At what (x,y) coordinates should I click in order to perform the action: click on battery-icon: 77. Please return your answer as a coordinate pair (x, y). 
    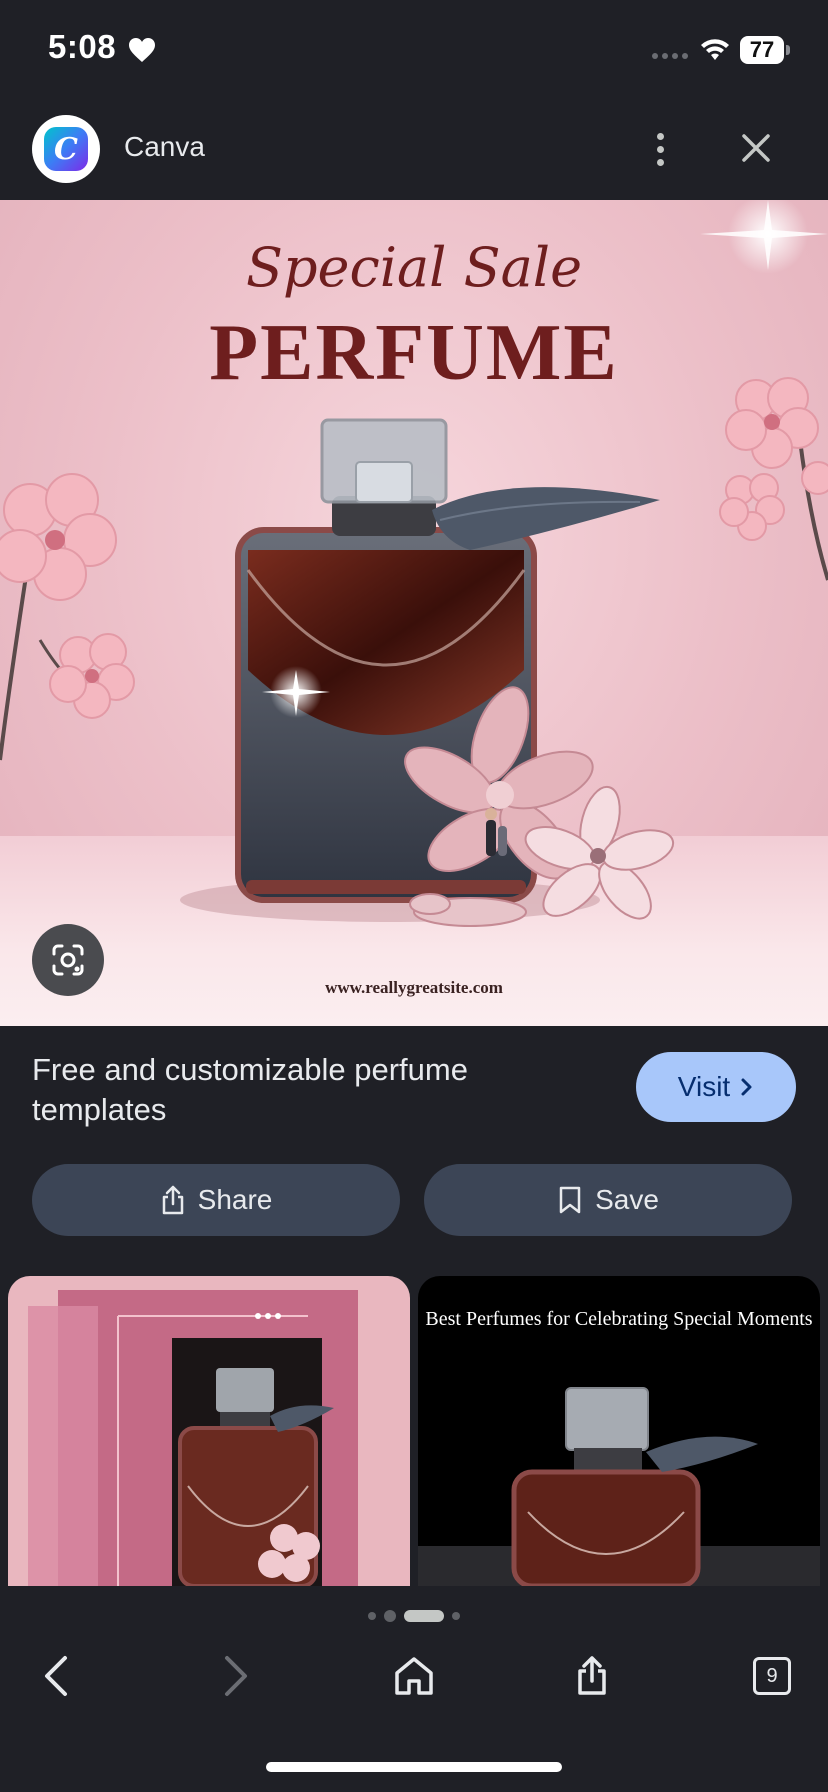
    Looking at the image, I should click on (762, 50).